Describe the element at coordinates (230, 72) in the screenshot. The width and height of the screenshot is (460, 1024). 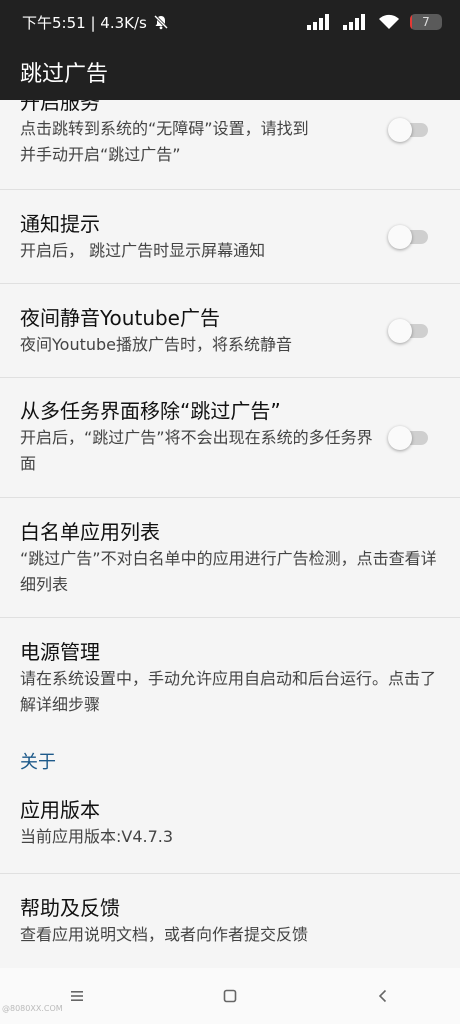
I see `app-bar: 跳过广告` at that location.